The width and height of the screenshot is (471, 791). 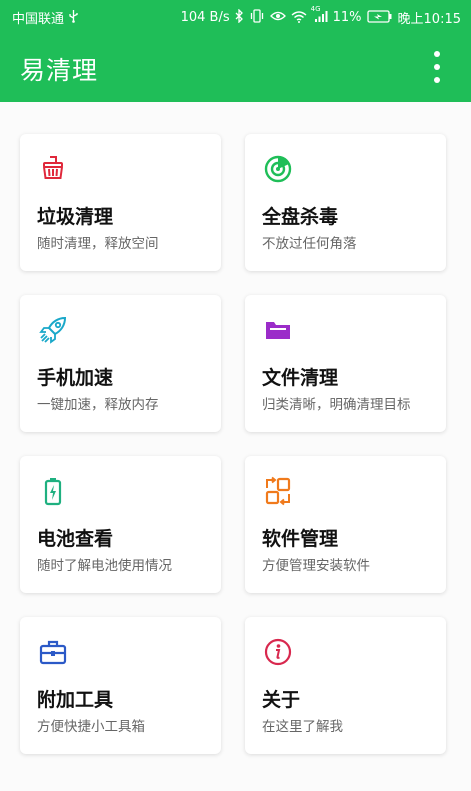 I want to click on toolbox-icon, so click(x=53, y=652).